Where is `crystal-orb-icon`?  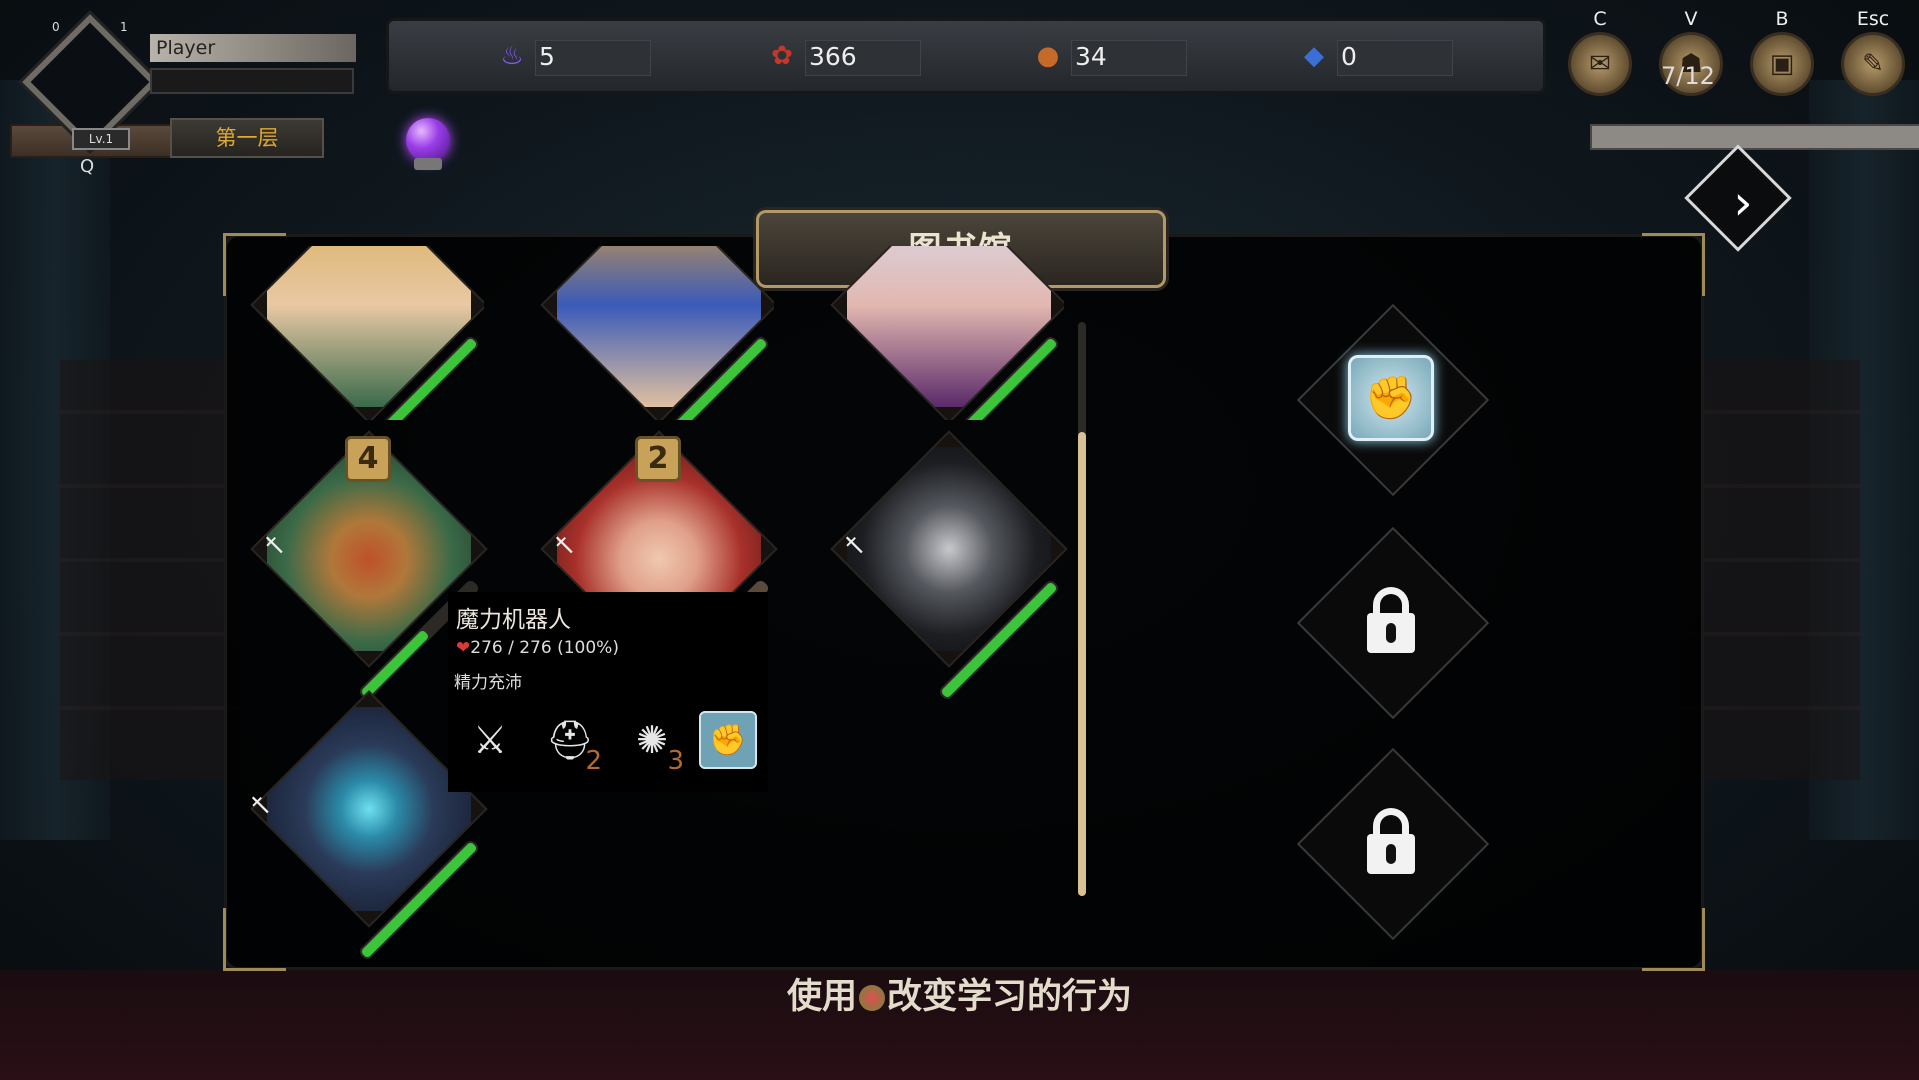 crystal-orb-icon is located at coordinates (428, 140).